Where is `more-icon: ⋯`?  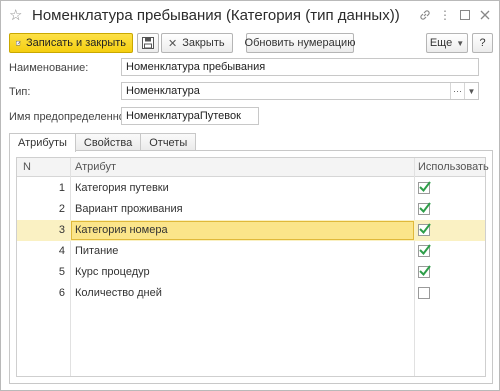
more-icon: ⋯ is located at coordinates (457, 91).